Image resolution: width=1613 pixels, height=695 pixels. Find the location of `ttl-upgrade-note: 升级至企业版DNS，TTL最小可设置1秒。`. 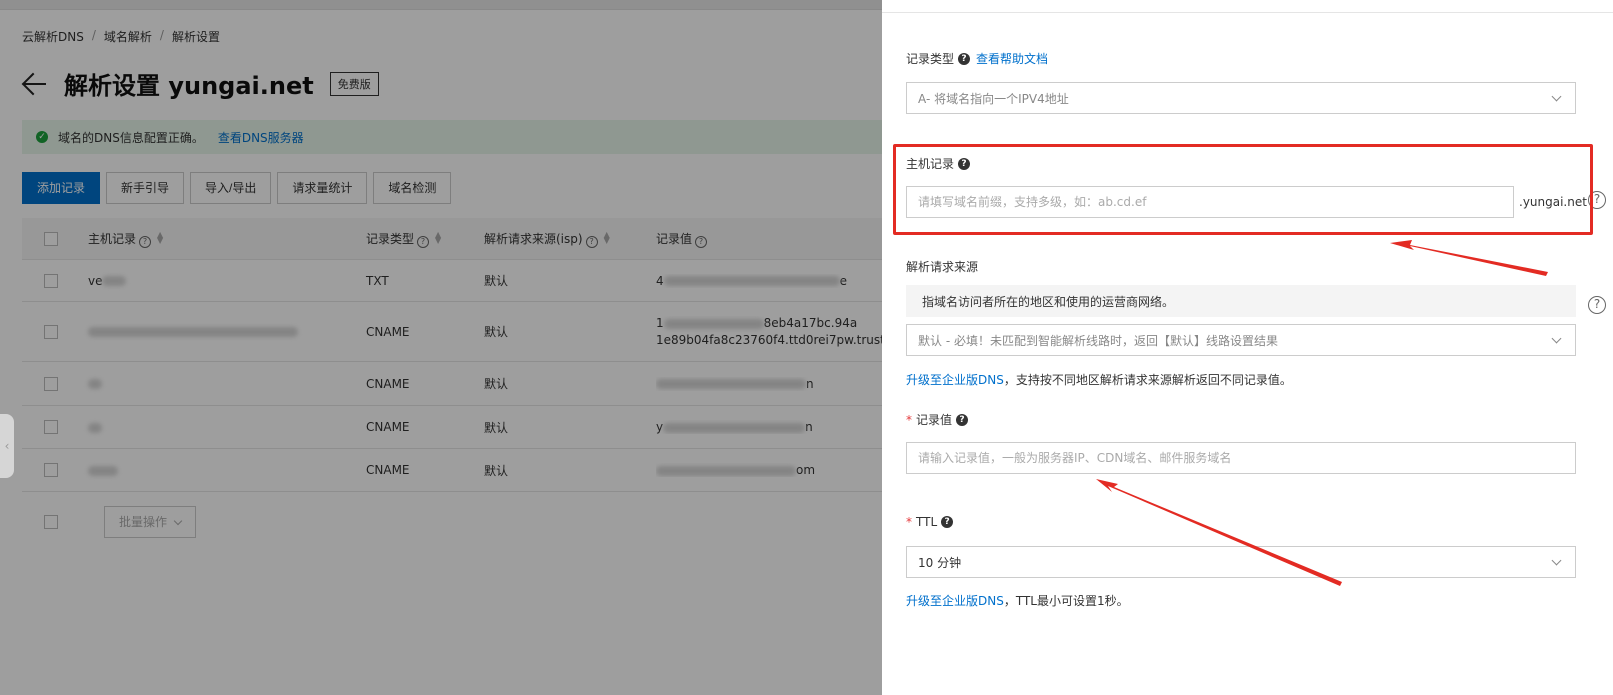

ttl-upgrade-note: 升级至企业版DNS，TTL最小可设置1秒。 is located at coordinates (1017, 601).